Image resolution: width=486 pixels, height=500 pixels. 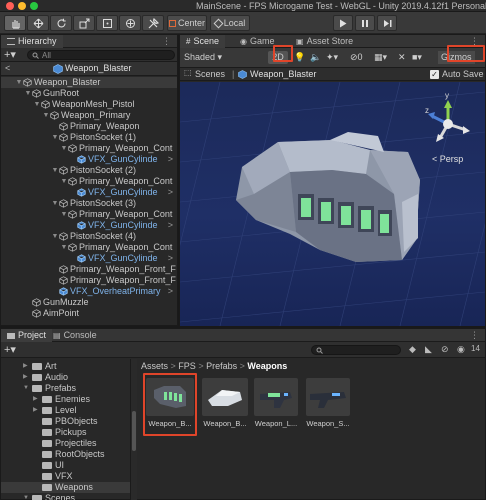 I want to click on pivot-center-toggle: Center, so click(x=187, y=23).